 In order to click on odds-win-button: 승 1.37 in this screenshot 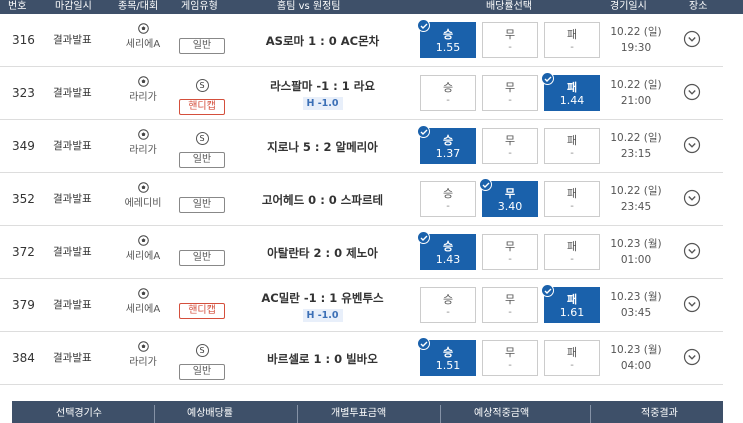, I will do `click(446, 144)`.